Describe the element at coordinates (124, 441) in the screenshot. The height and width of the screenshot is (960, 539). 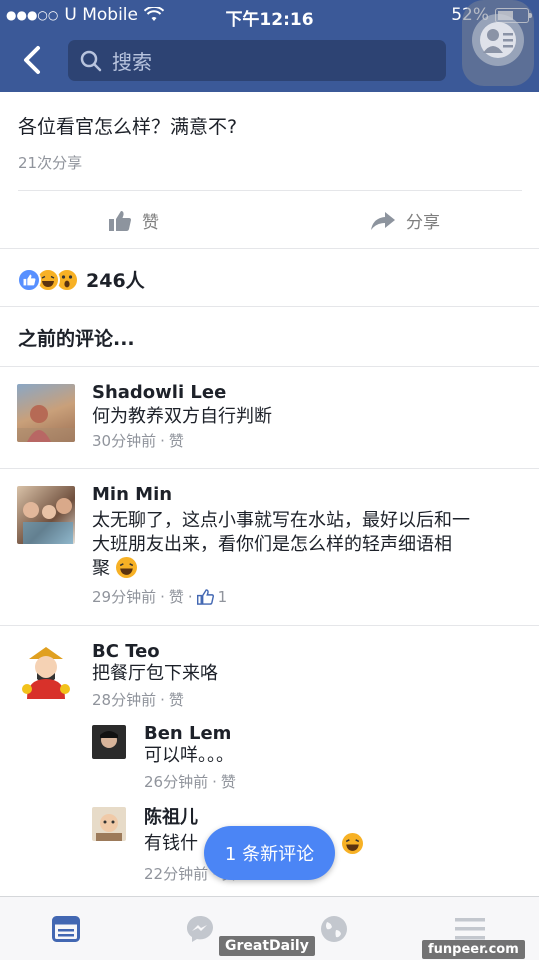
I see `comment-time: 30分钟前` at that location.